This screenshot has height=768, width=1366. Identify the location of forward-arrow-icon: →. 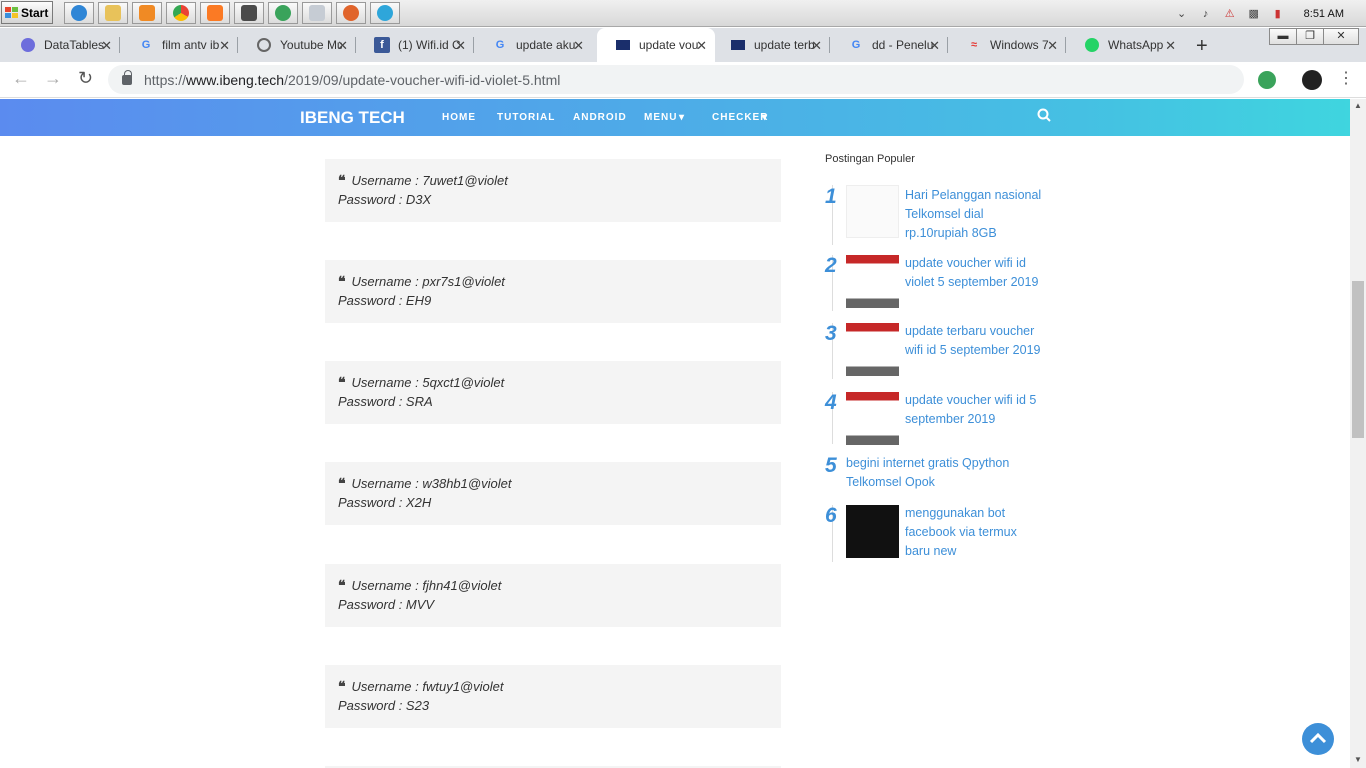
(53, 78).